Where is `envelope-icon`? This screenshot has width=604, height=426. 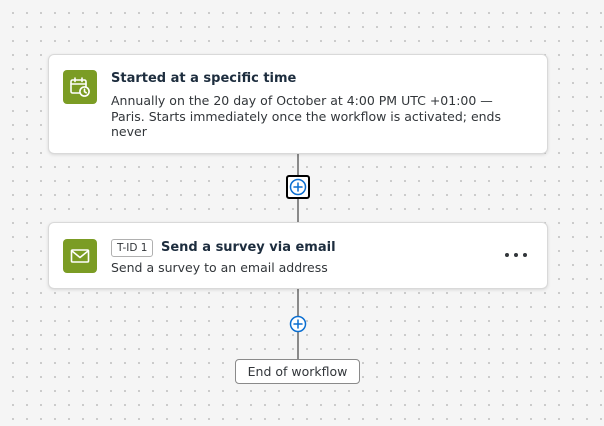
envelope-icon is located at coordinates (80, 256).